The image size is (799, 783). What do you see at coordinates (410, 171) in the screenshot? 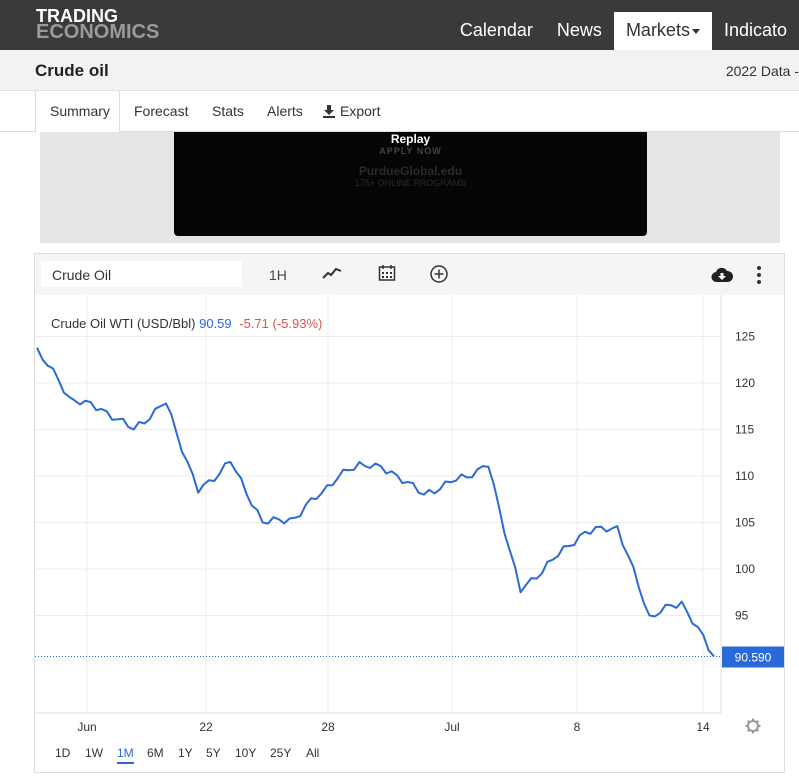
I see `ad-site: PurdueGlobal.edu` at bounding box center [410, 171].